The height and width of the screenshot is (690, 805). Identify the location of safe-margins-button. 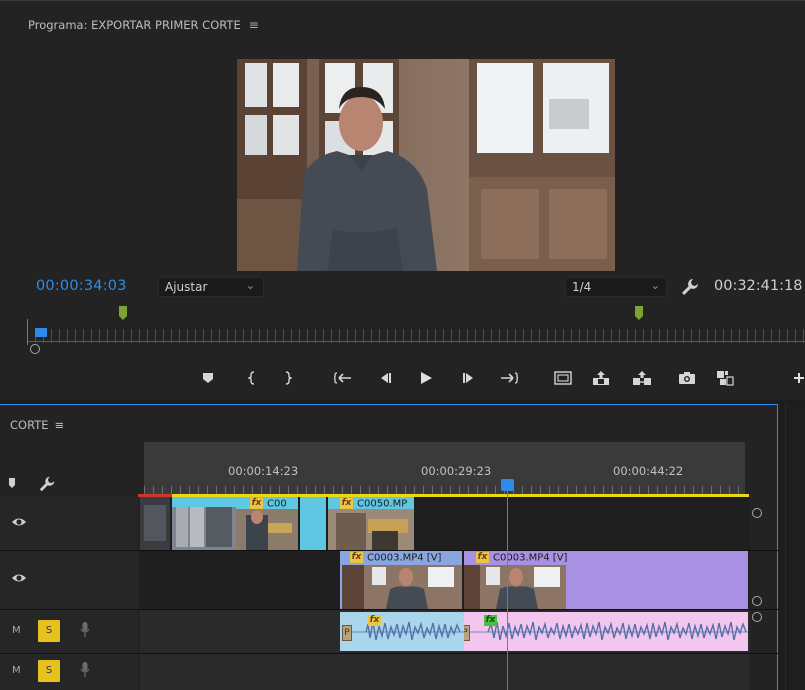
(563, 378).